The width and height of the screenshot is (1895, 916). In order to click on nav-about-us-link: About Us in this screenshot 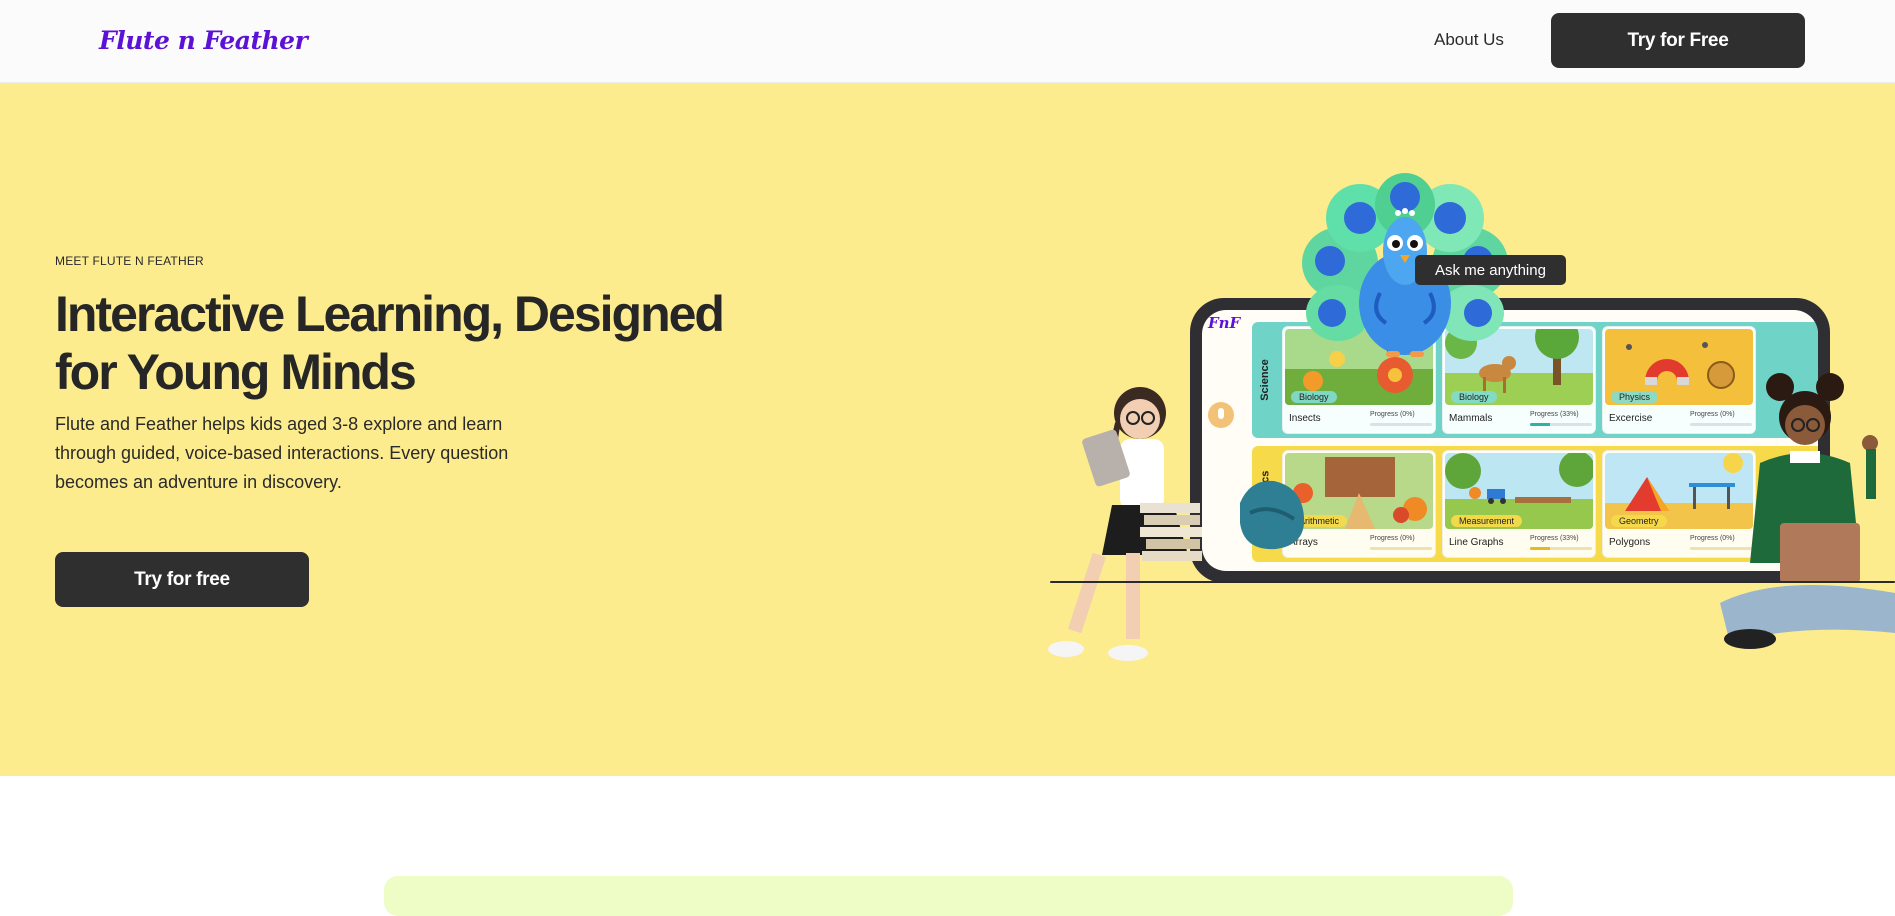, I will do `click(1469, 40)`.